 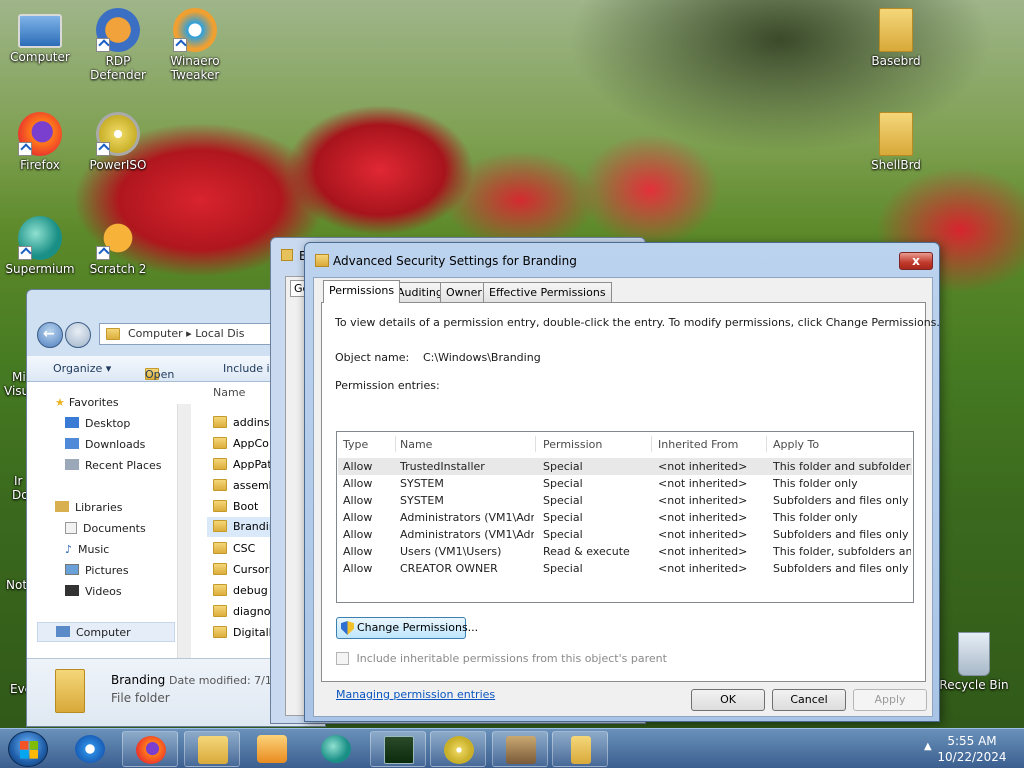 I want to click on desktop-icon-shellbrd: ShellBrd, so click(x=896, y=142).